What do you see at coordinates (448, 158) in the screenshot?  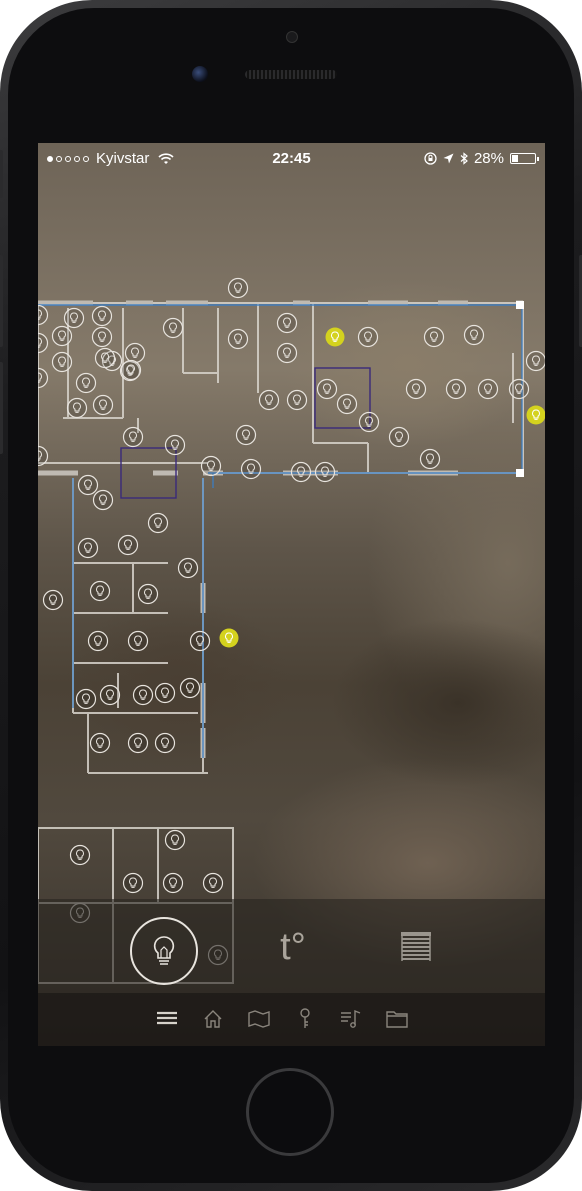 I see `location-arrow-icon` at bounding box center [448, 158].